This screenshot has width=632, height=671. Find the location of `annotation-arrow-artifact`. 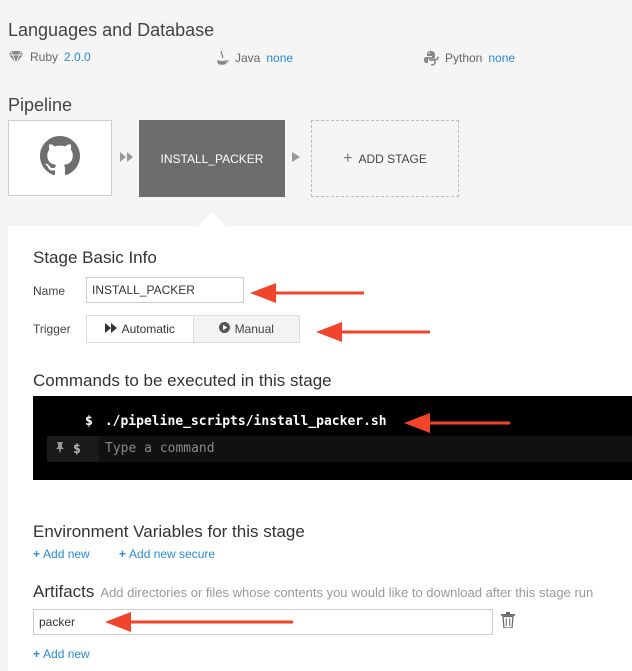

annotation-arrow-artifact is located at coordinates (199, 622).